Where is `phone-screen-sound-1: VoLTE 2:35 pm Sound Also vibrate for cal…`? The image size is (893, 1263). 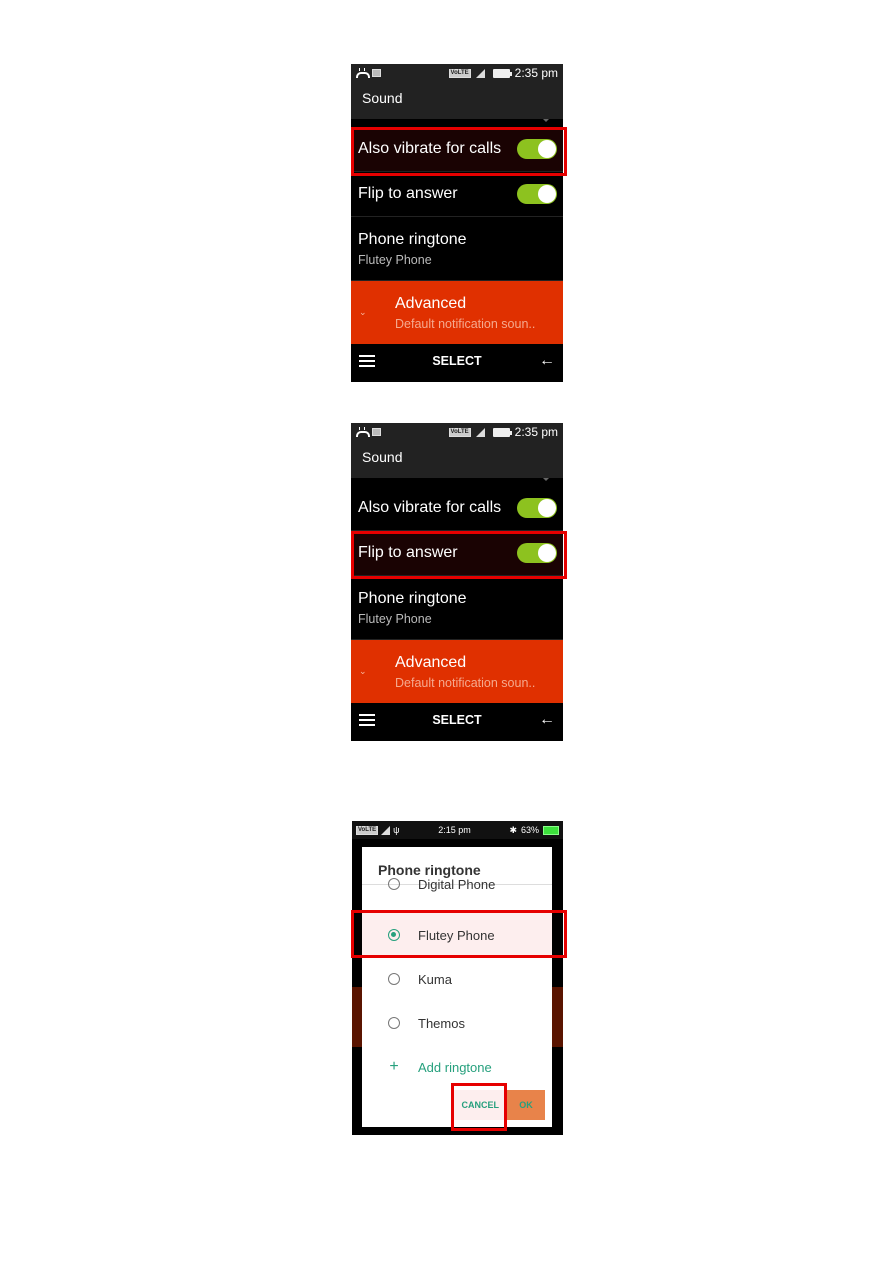
phone-screen-sound-1: VoLTE 2:35 pm Sound Also vibrate for cal… is located at coordinates (457, 223).